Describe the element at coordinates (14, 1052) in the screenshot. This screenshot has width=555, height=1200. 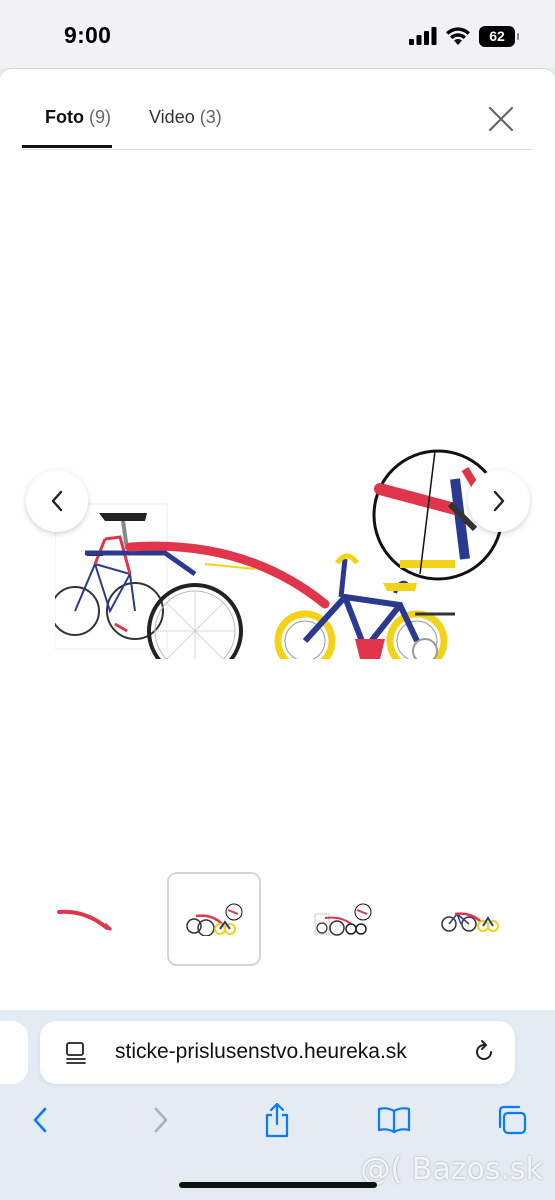
I see `previous-tab-edge` at that location.